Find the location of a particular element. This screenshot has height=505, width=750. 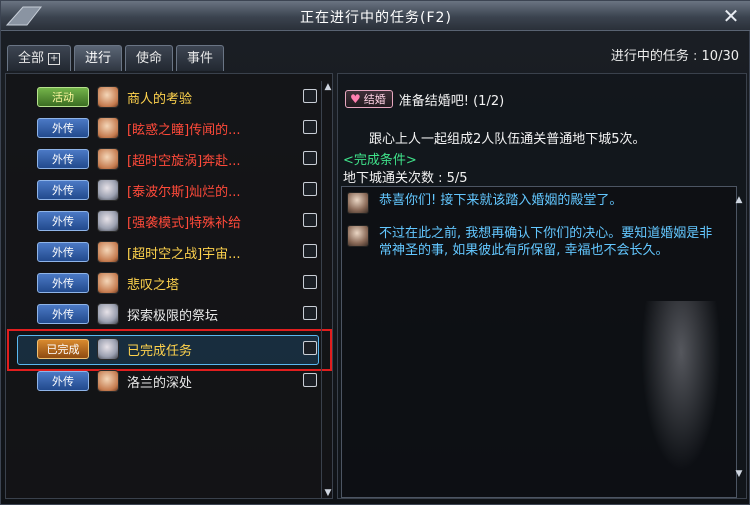

progress-label: 进行中的任务 is located at coordinates (649, 56).